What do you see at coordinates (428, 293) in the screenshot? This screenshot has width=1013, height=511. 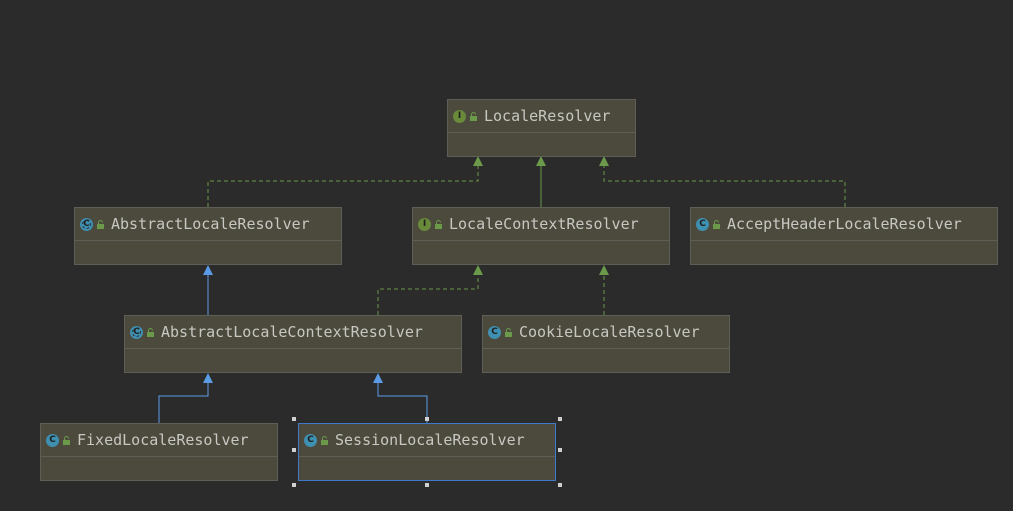 I see `edge-abstract-context-implements-context` at bounding box center [428, 293].